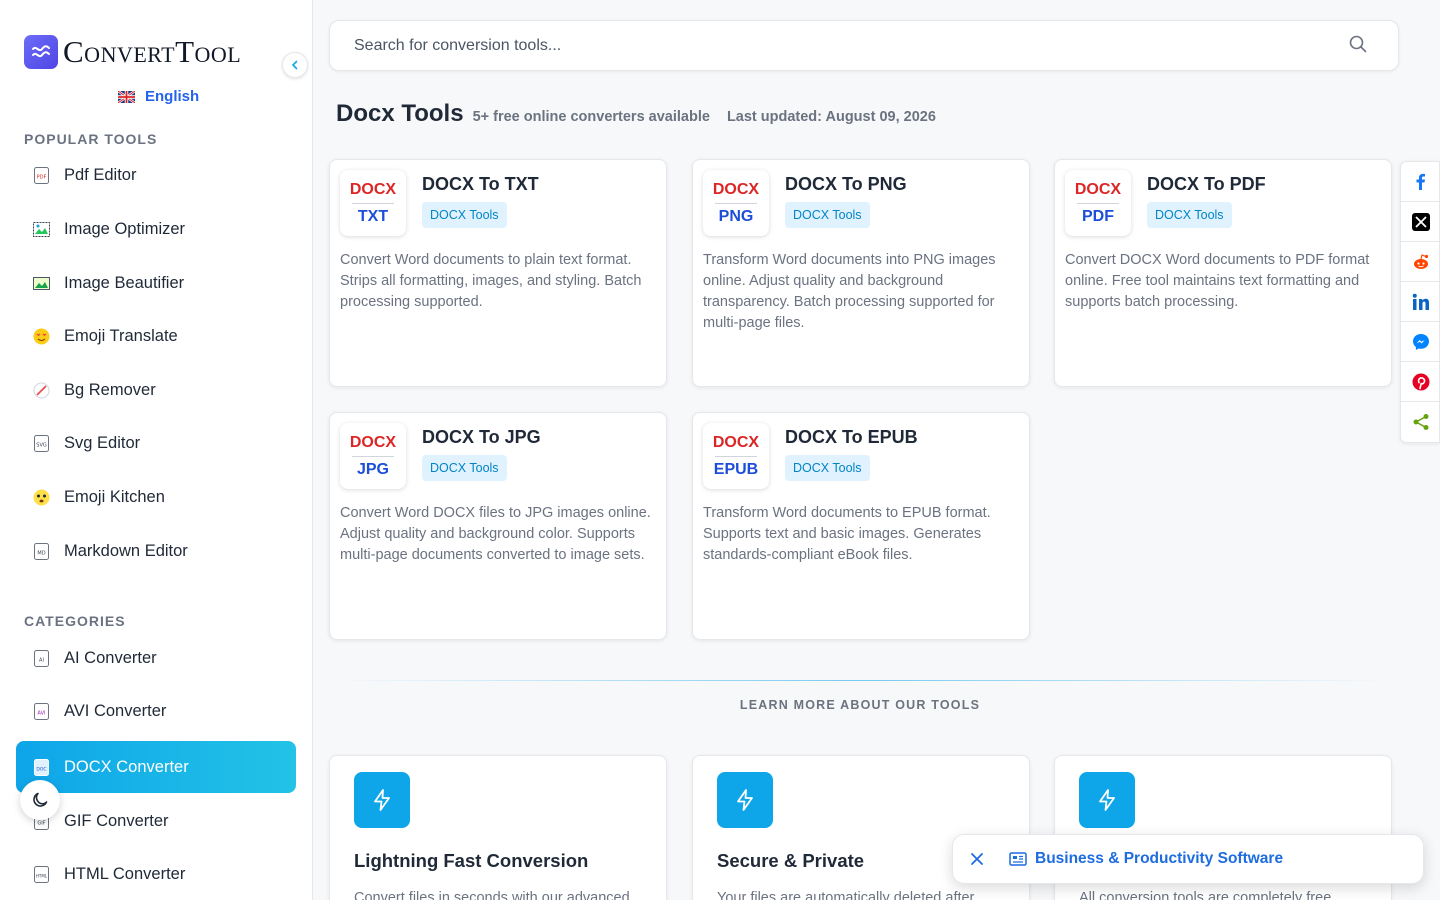  I want to click on share-icon, so click(1421, 422).